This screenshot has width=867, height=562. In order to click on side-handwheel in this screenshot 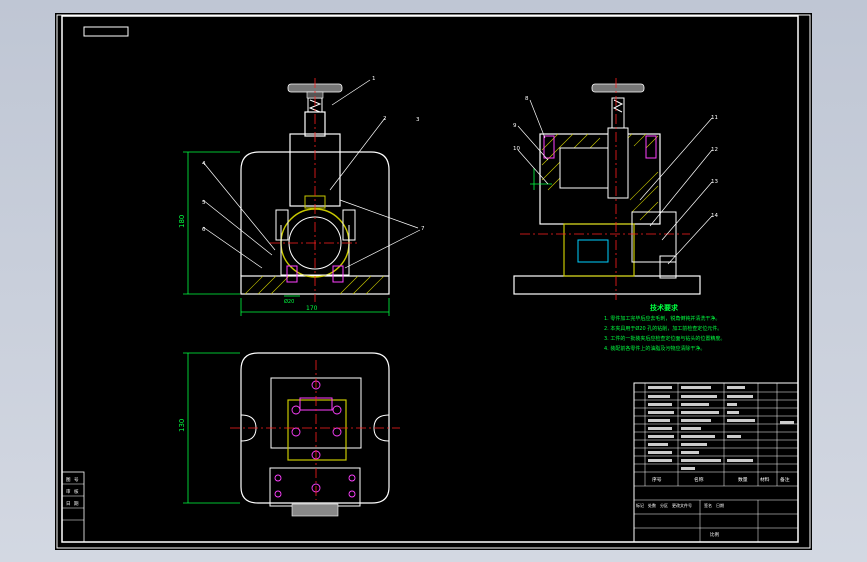, I will do `click(618, 88)`.